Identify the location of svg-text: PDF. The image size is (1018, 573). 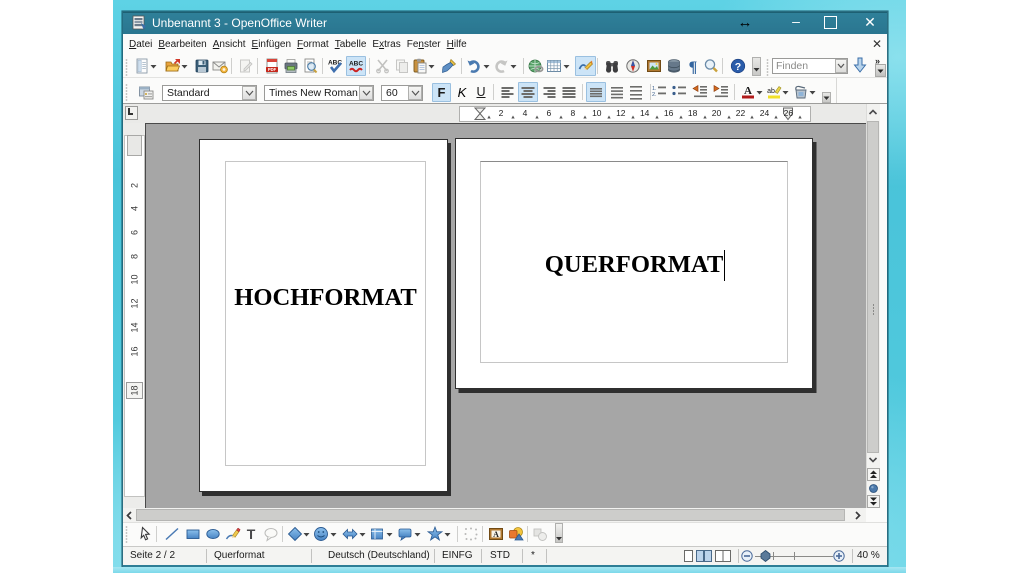
(272, 69).